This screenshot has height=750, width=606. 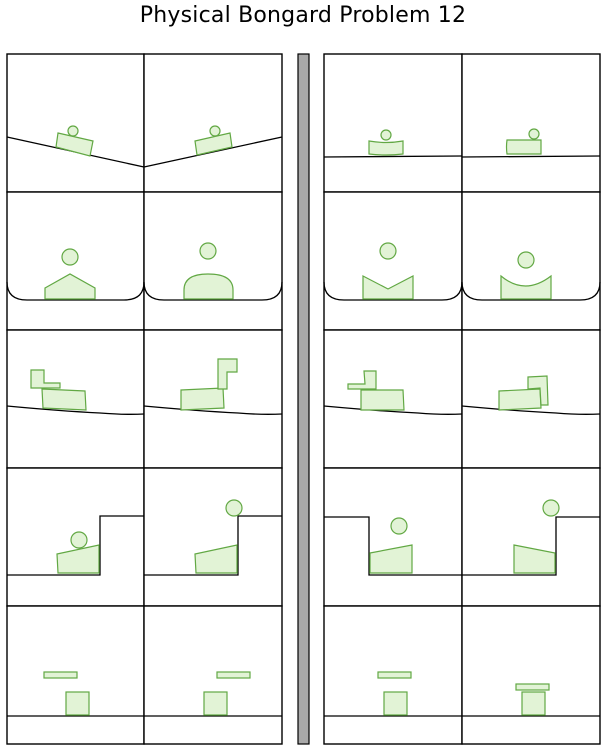 I want to click on panel-left-r5-c2, so click(x=213, y=675).